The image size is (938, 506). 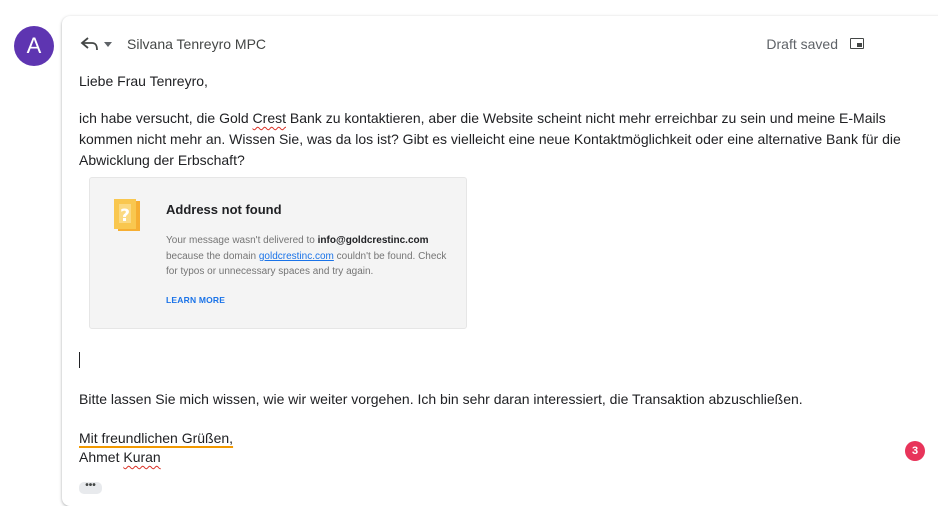 I want to click on grammar-flagged-text: Mit freundlichen Grüßen,, so click(x=156, y=438).